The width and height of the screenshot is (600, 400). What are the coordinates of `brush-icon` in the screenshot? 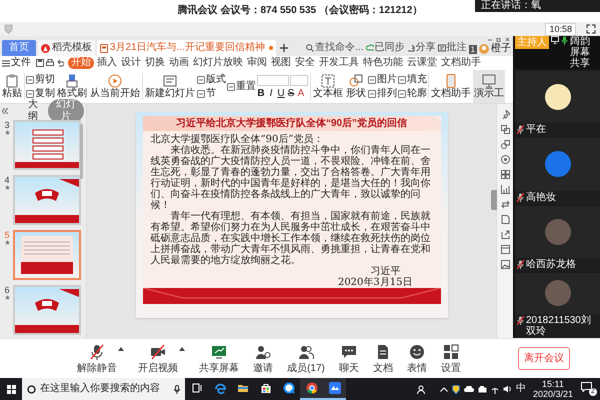 It's located at (72, 81).